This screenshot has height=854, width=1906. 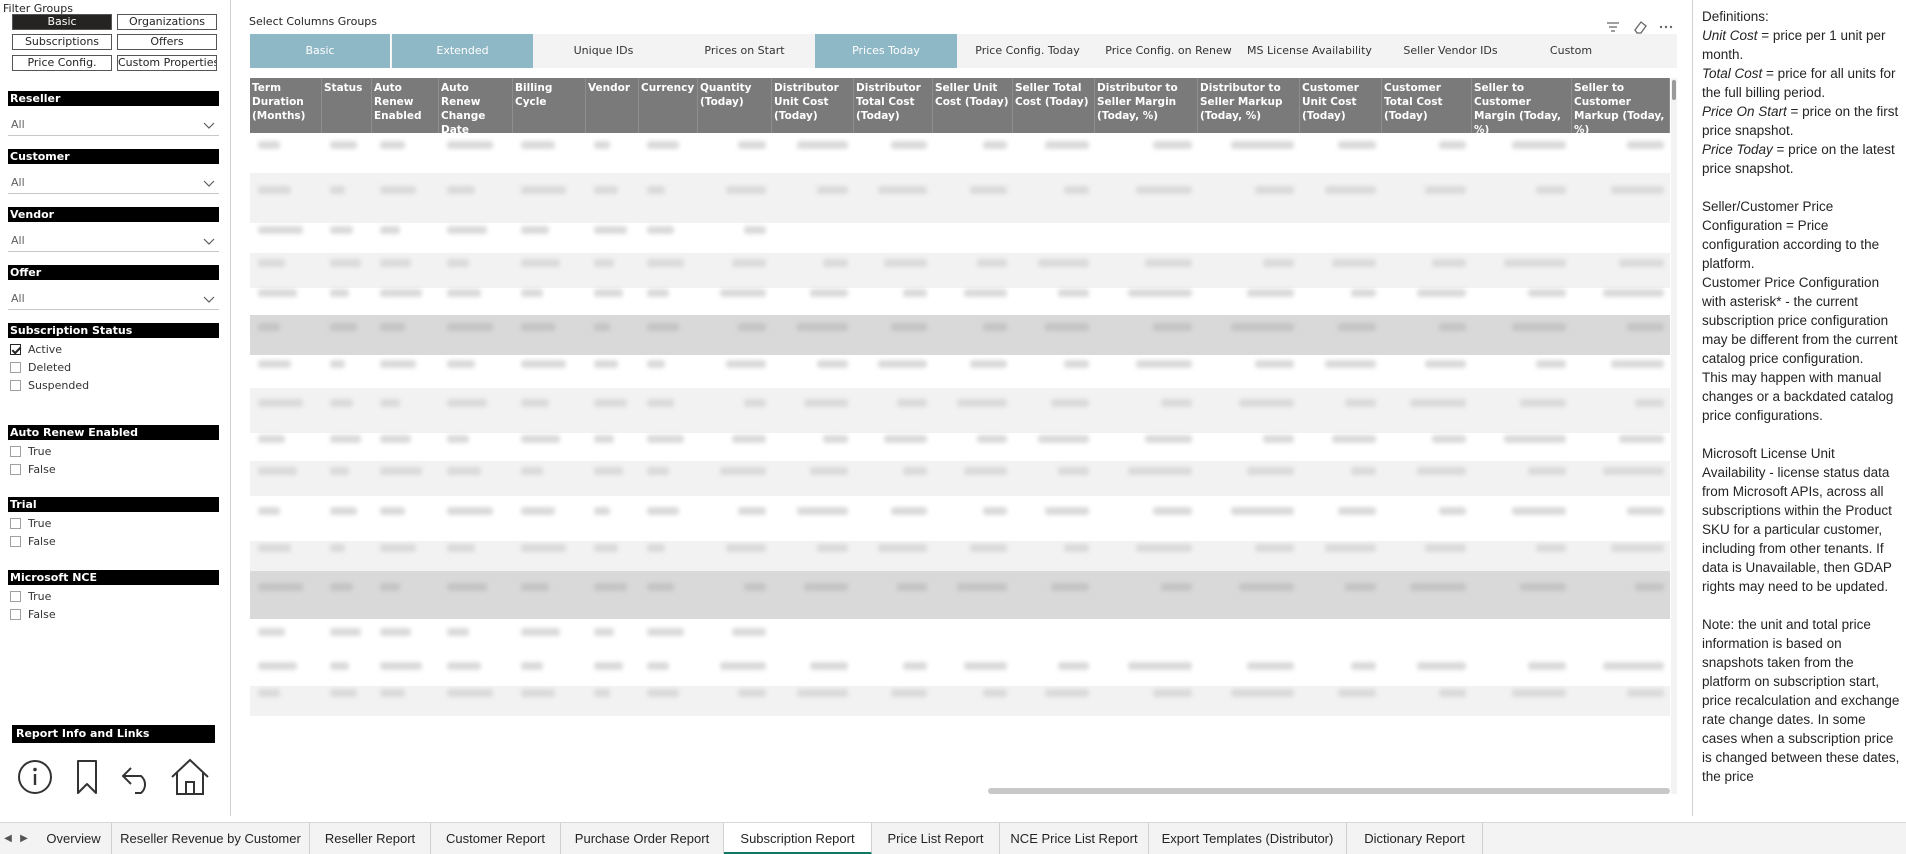 I want to click on auto-renew-false-option: False, so click(x=33, y=469).